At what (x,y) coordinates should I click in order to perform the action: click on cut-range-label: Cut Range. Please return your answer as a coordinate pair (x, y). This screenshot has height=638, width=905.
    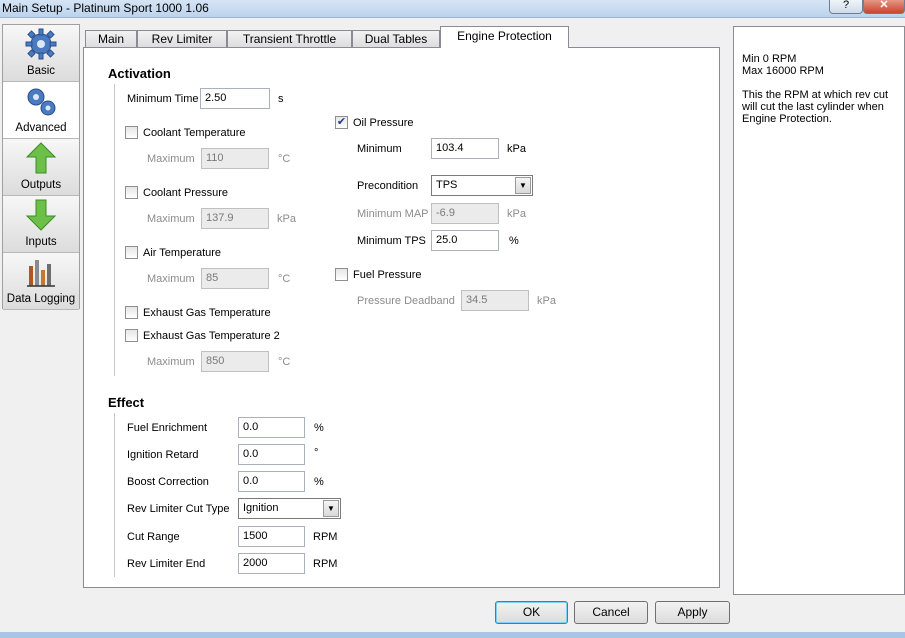
    Looking at the image, I should click on (153, 537).